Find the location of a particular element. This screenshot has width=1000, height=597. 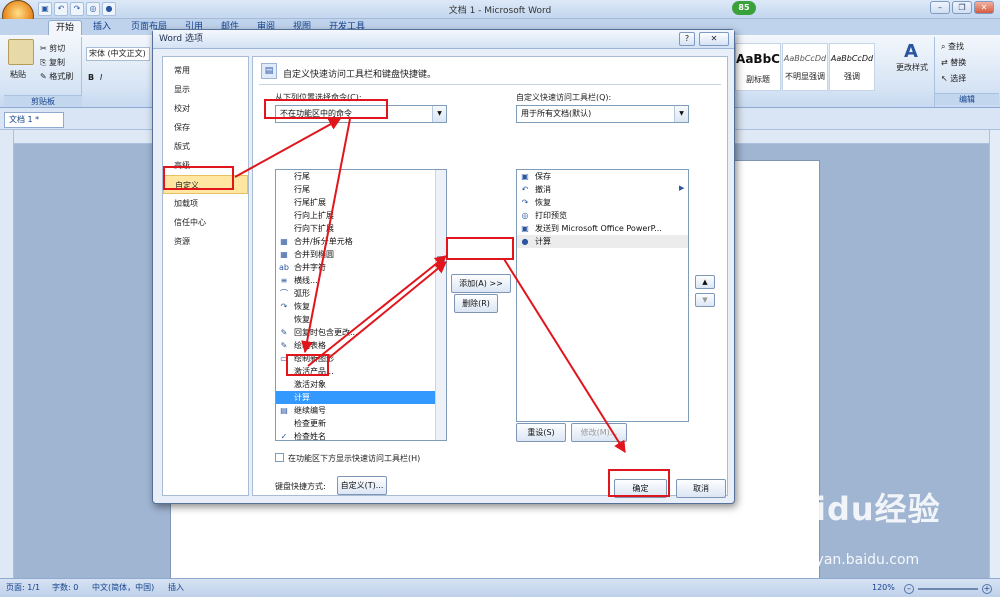

style-name: 副标题 is located at coordinates (758, 79).